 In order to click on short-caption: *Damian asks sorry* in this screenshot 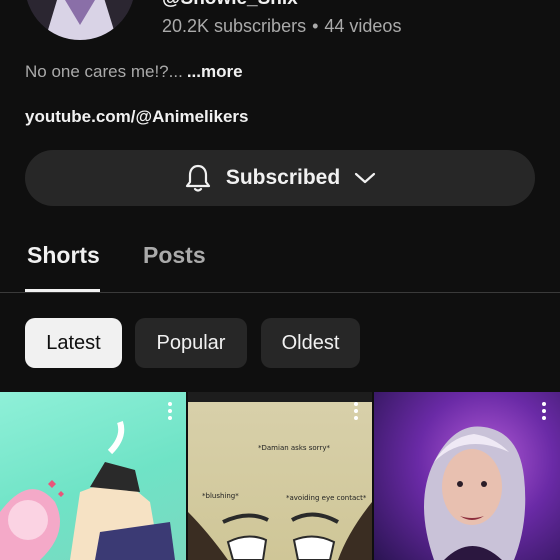, I will do `click(294, 448)`.